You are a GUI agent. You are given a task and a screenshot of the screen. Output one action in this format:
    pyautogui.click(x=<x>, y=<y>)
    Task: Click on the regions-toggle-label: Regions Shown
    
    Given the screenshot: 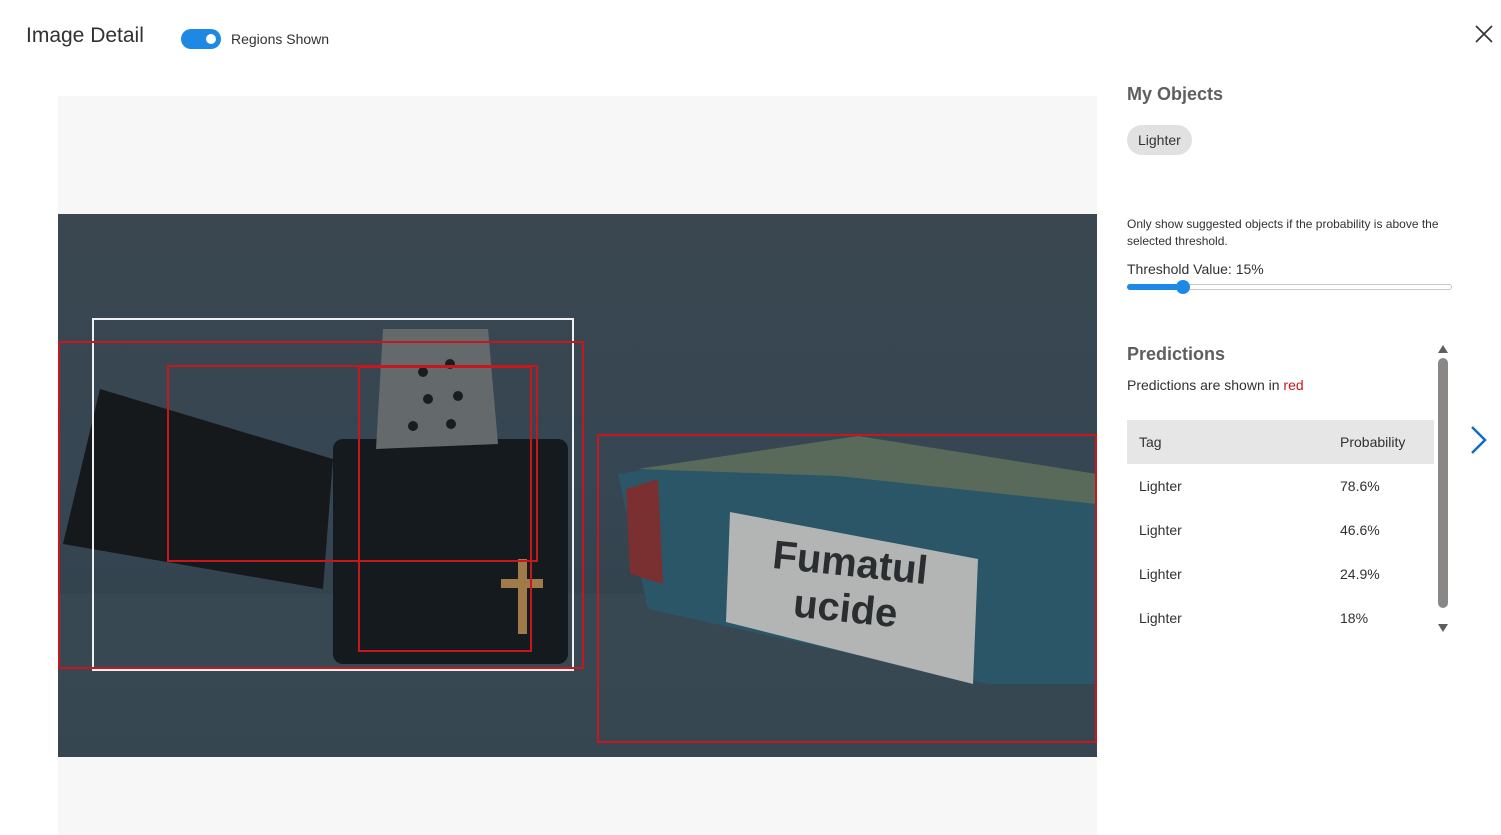 What is the action you would take?
    pyautogui.click(x=280, y=39)
    